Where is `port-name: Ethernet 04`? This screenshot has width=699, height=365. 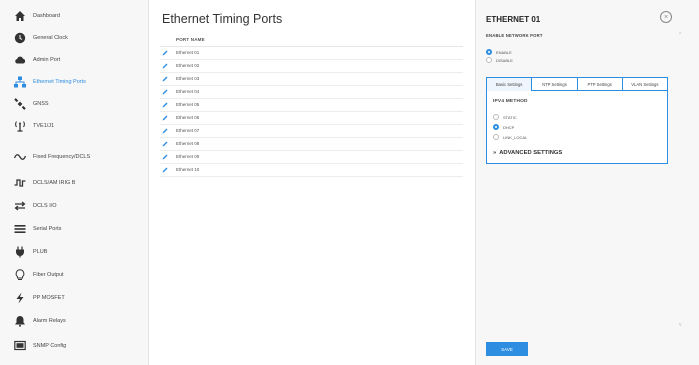 port-name: Ethernet 04 is located at coordinates (188, 91).